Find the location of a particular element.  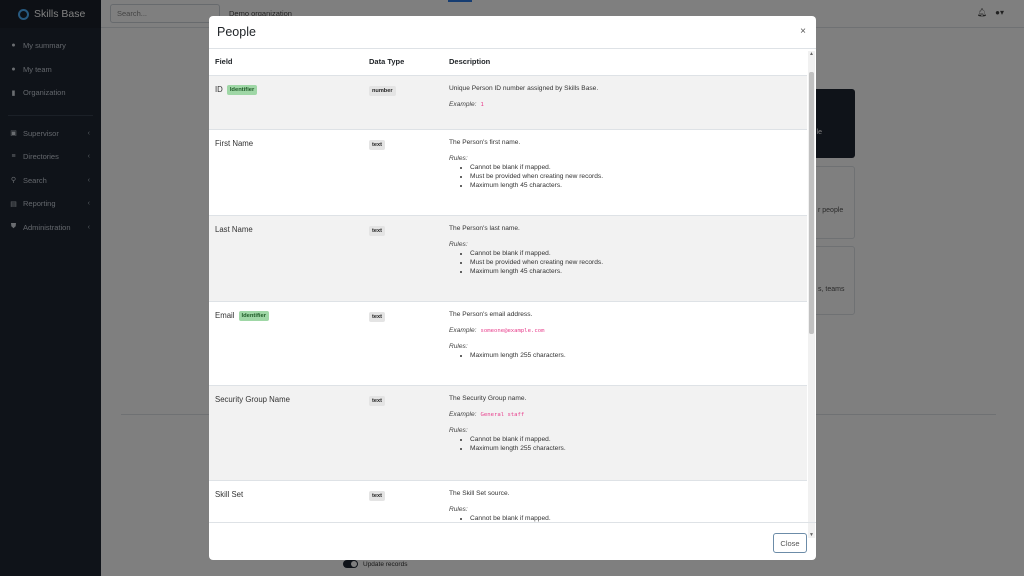

example-value: 1 is located at coordinates (482, 104).